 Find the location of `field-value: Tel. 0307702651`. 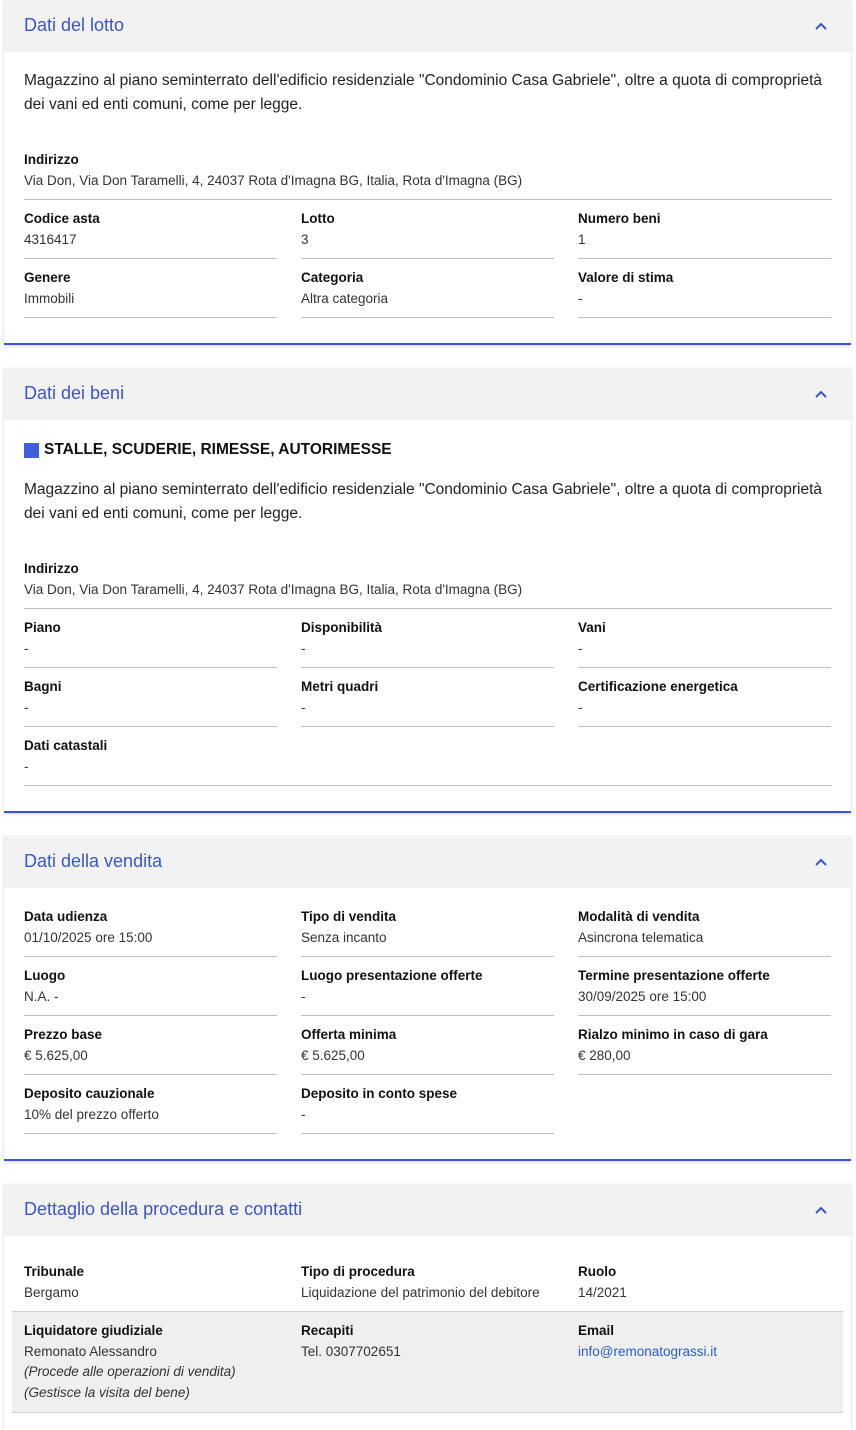

field-value: Tel. 0307702651 is located at coordinates (351, 1351).